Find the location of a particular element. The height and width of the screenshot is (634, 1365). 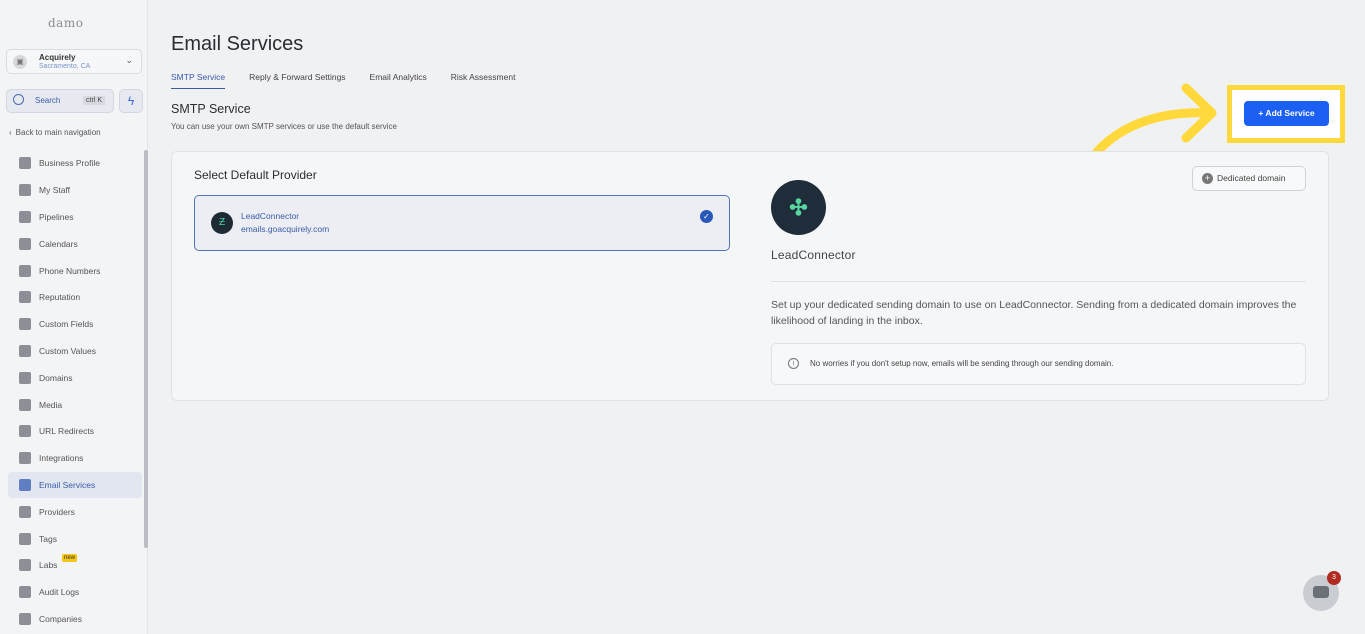

chevron-down-icon: ⌄ is located at coordinates (129, 60).